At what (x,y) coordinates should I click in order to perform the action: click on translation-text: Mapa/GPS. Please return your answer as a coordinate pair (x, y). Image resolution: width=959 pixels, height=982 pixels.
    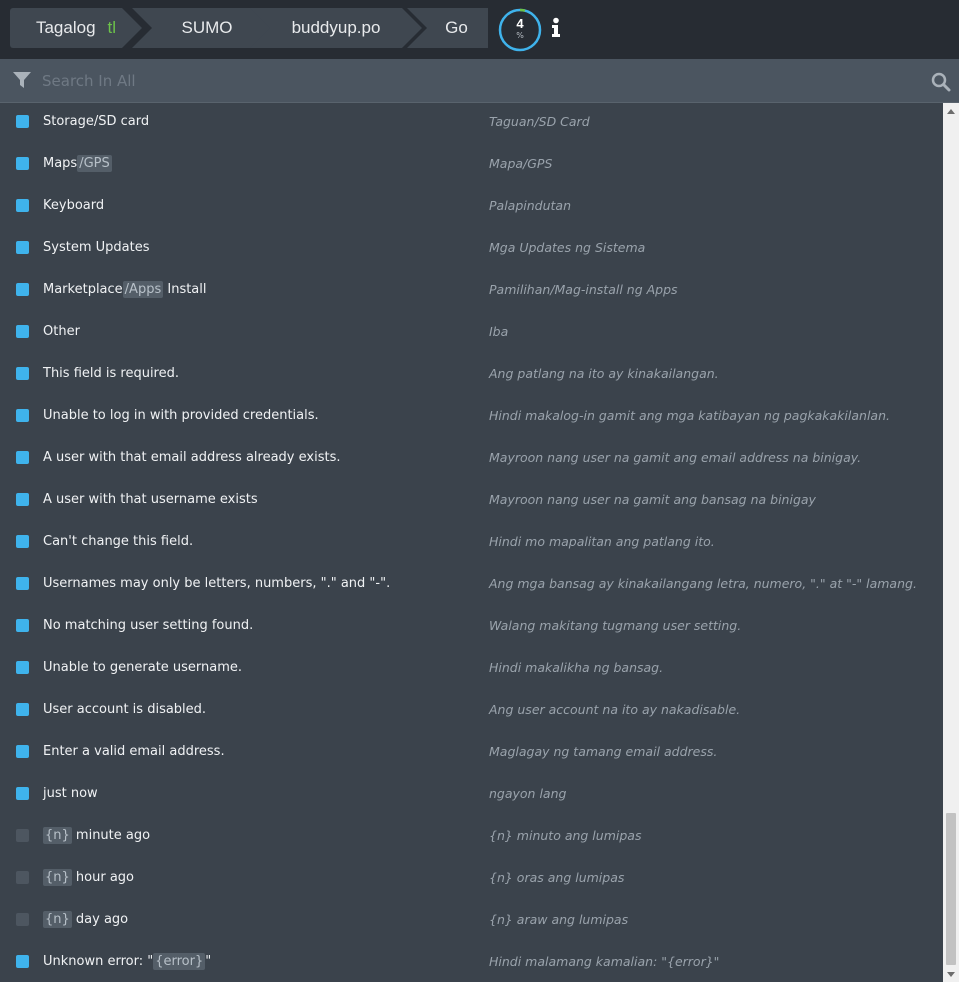
    Looking at the image, I should click on (520, 163).